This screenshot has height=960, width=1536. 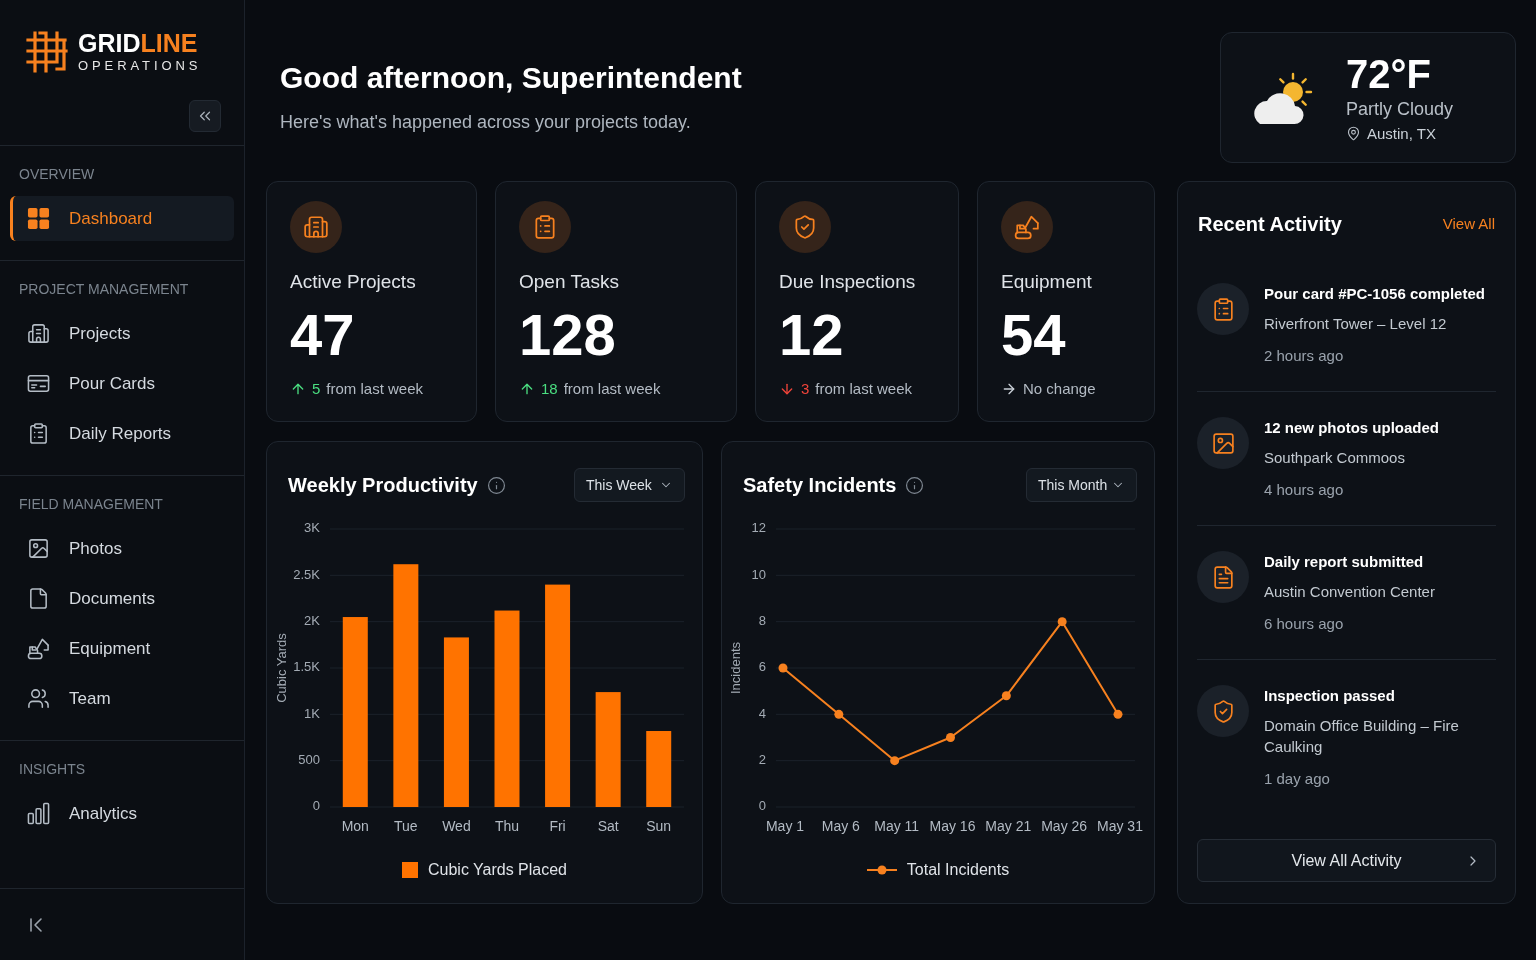 What do you see at coordinates (205, 116) in the screenshot?
I see `sidebar-toggle-button` at bounding box center [205, 116].